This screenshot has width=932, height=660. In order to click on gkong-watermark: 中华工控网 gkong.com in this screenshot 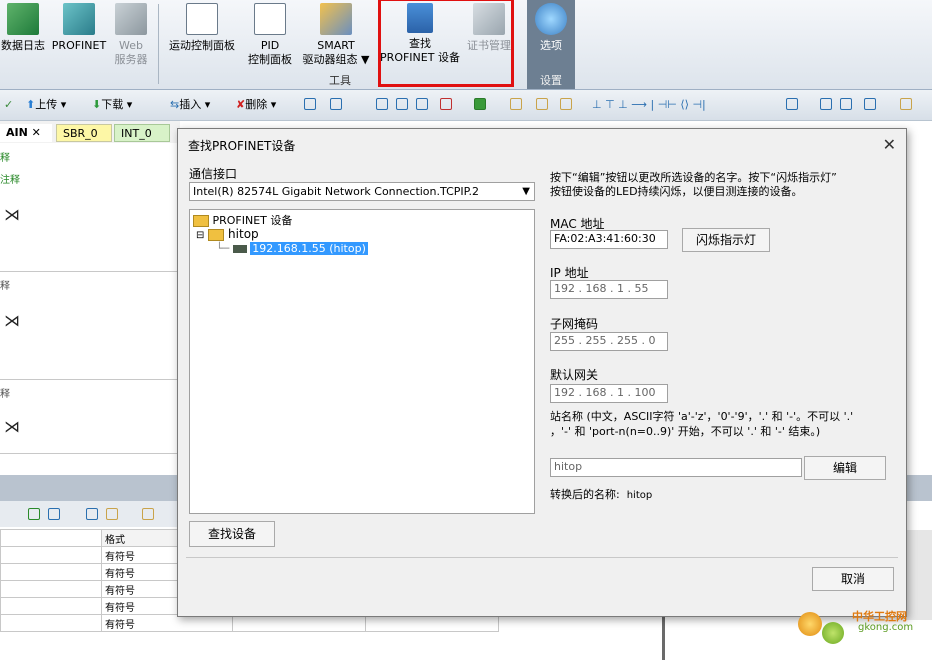, I will do `click(861, 625)`.